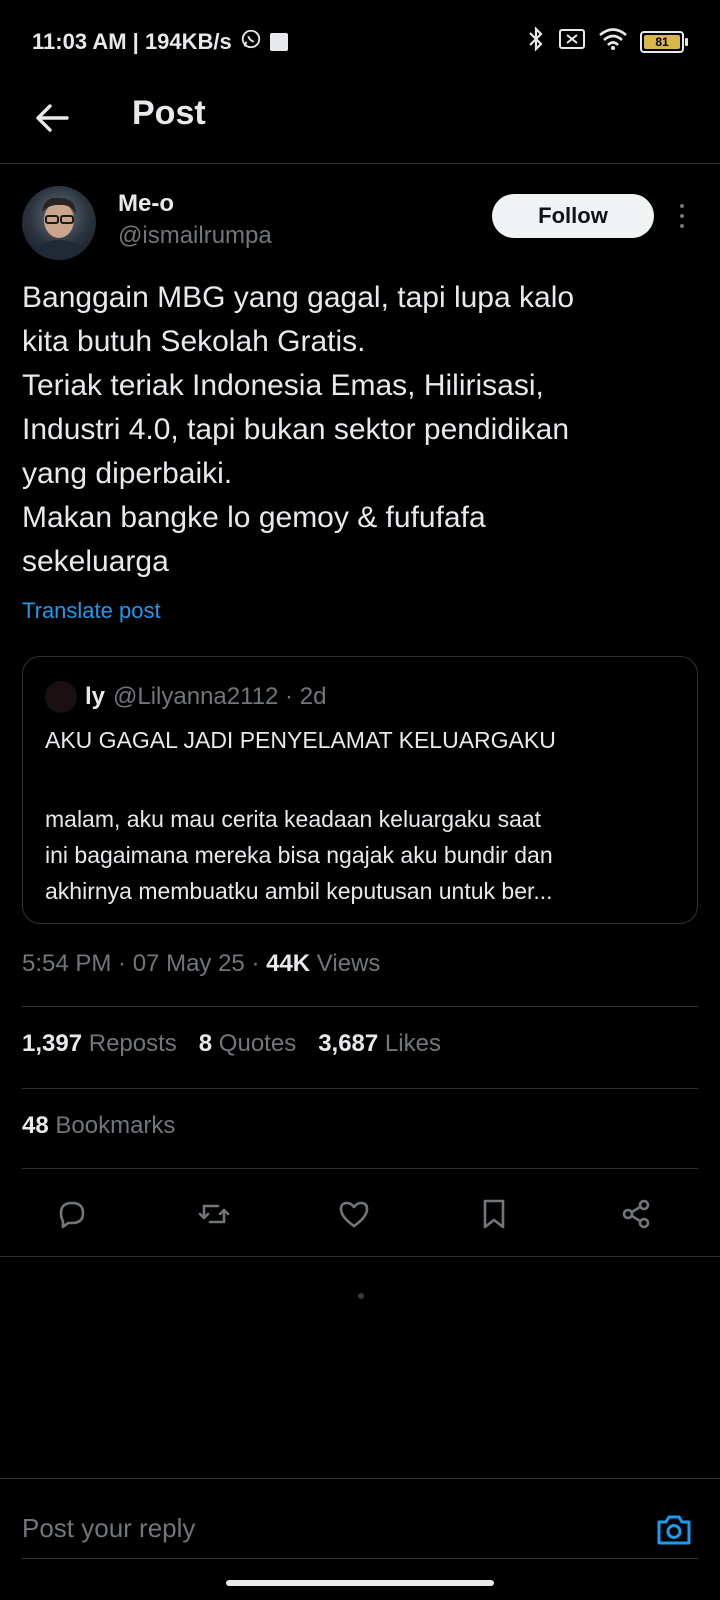 The height and width of the screenshot is (1600, 720). Describe the element at coordinates (572, 41) in the screenshot. I see `sim-off-icon` at that location.